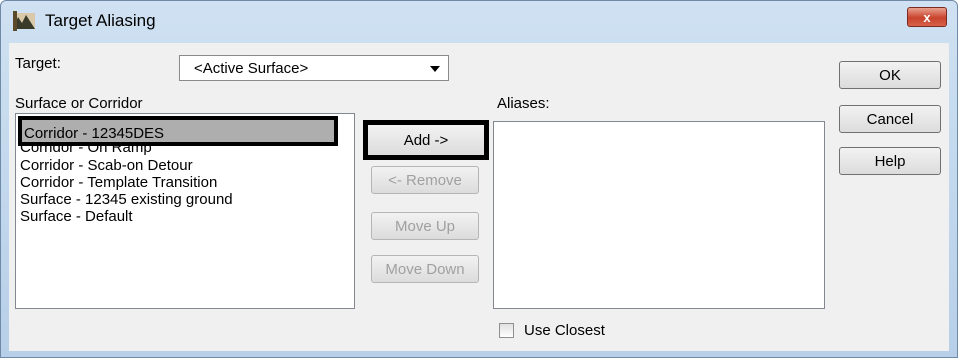  What do you see at coordinates (79, 103) in the screenshot?
I see `surface-list-label: Surface or Corridor` at bounding box center [79, 103].